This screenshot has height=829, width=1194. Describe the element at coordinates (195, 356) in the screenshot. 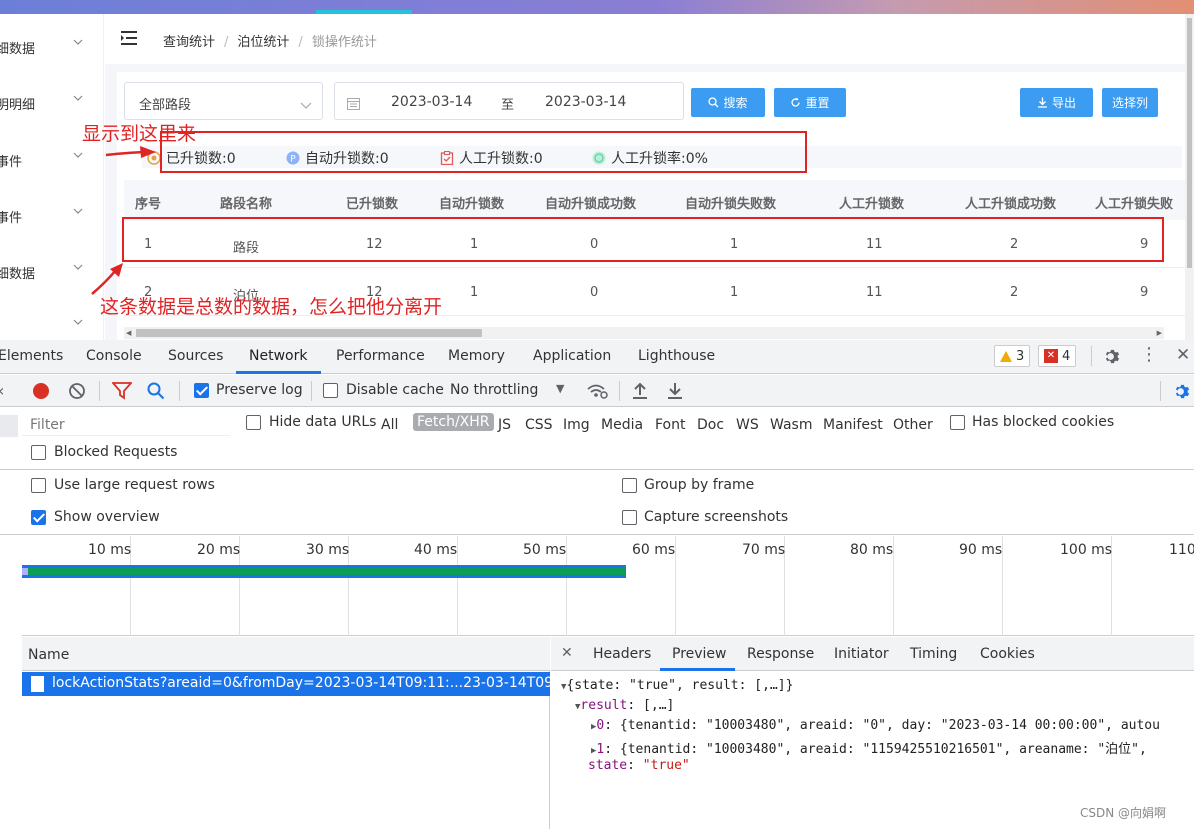

I see `tab-sources: Sources` at that location.